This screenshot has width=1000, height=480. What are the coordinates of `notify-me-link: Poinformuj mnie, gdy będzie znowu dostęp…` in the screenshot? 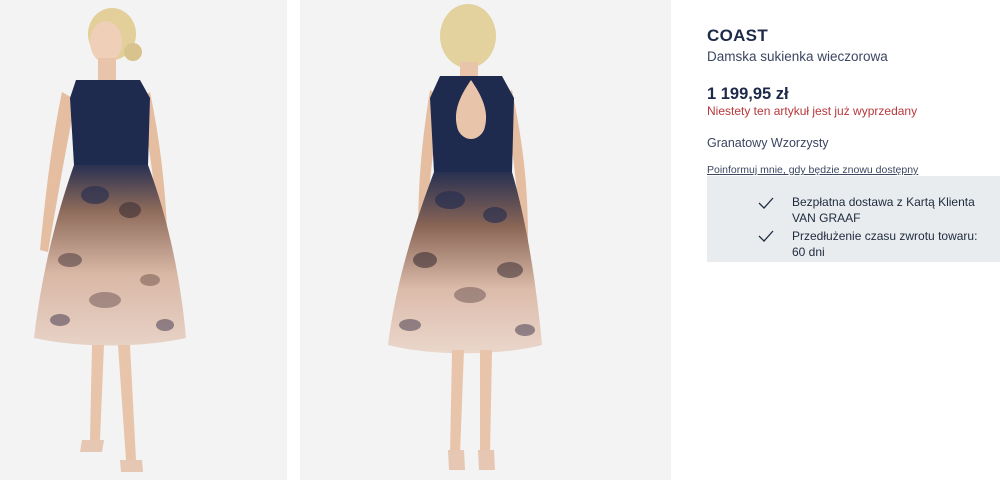 It's located at (812, 170).